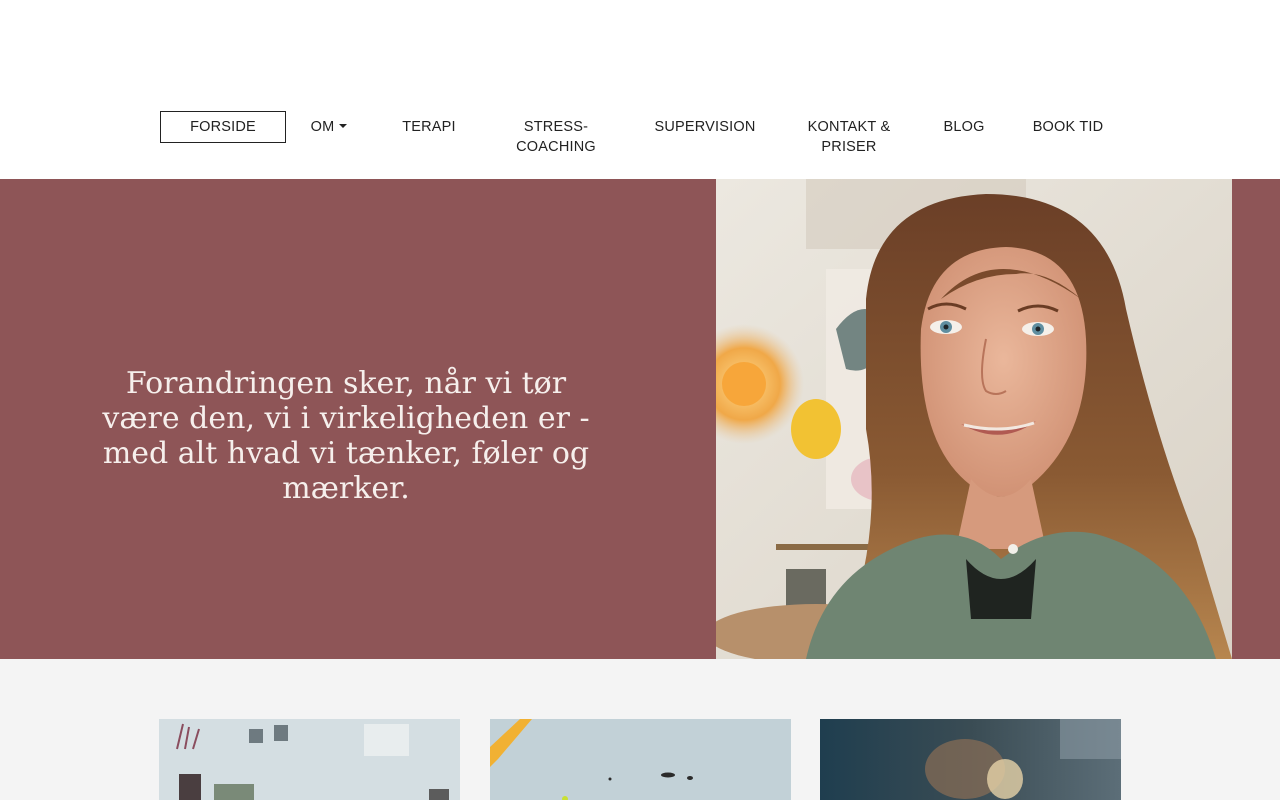 This screenshot has width=1280, height=800. Describe the element at coordinates (964, 127) in the screenshot. I see `nav-item-label: BLOG` at that location.